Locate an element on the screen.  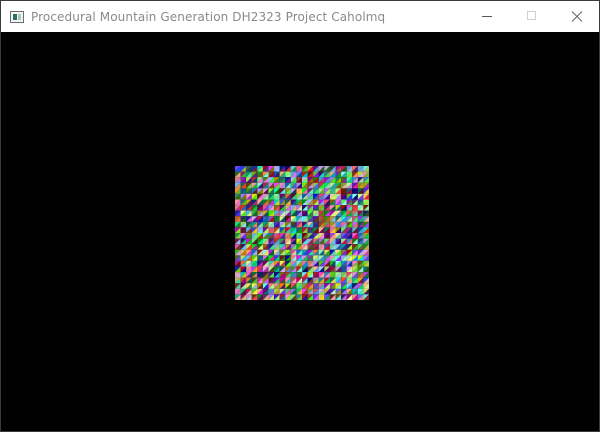
window-controls is located at coordinates (531, 16).